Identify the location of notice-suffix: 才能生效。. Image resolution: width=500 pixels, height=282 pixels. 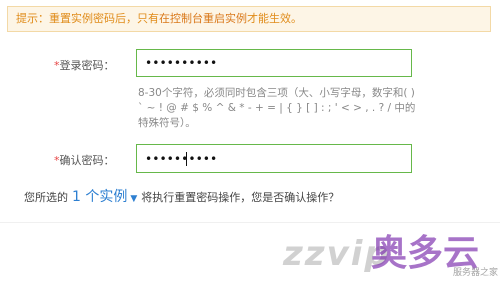
(274, 18).